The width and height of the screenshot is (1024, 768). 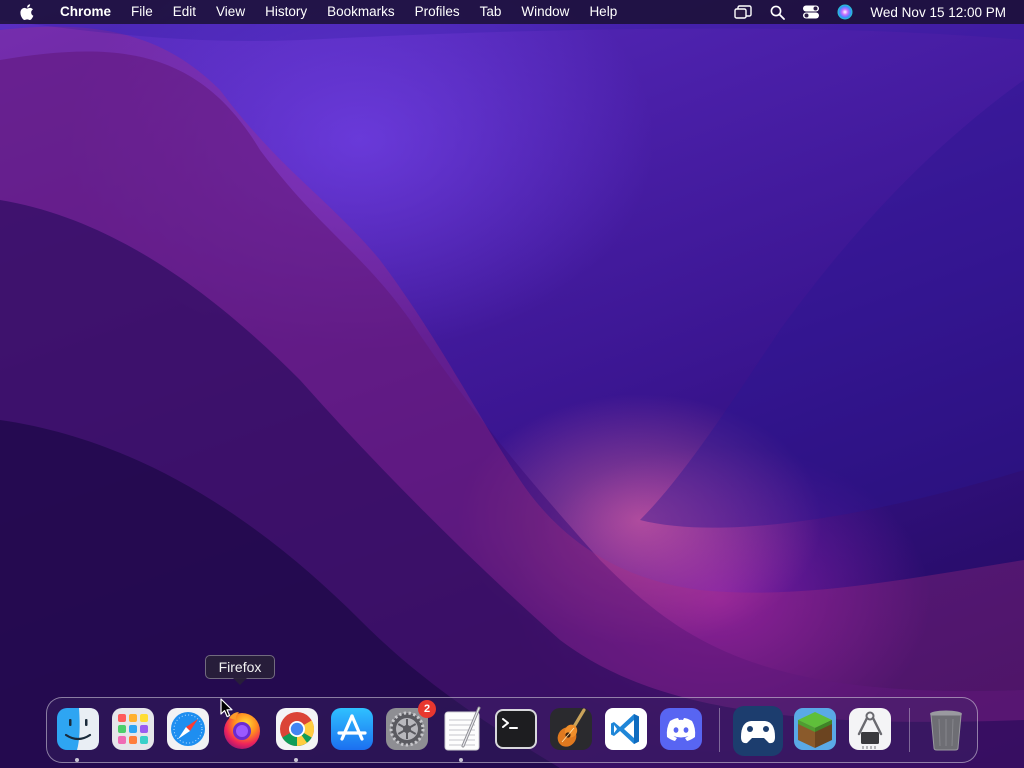 I want to click on dock-item-garageband, so click(x=571, y=729).